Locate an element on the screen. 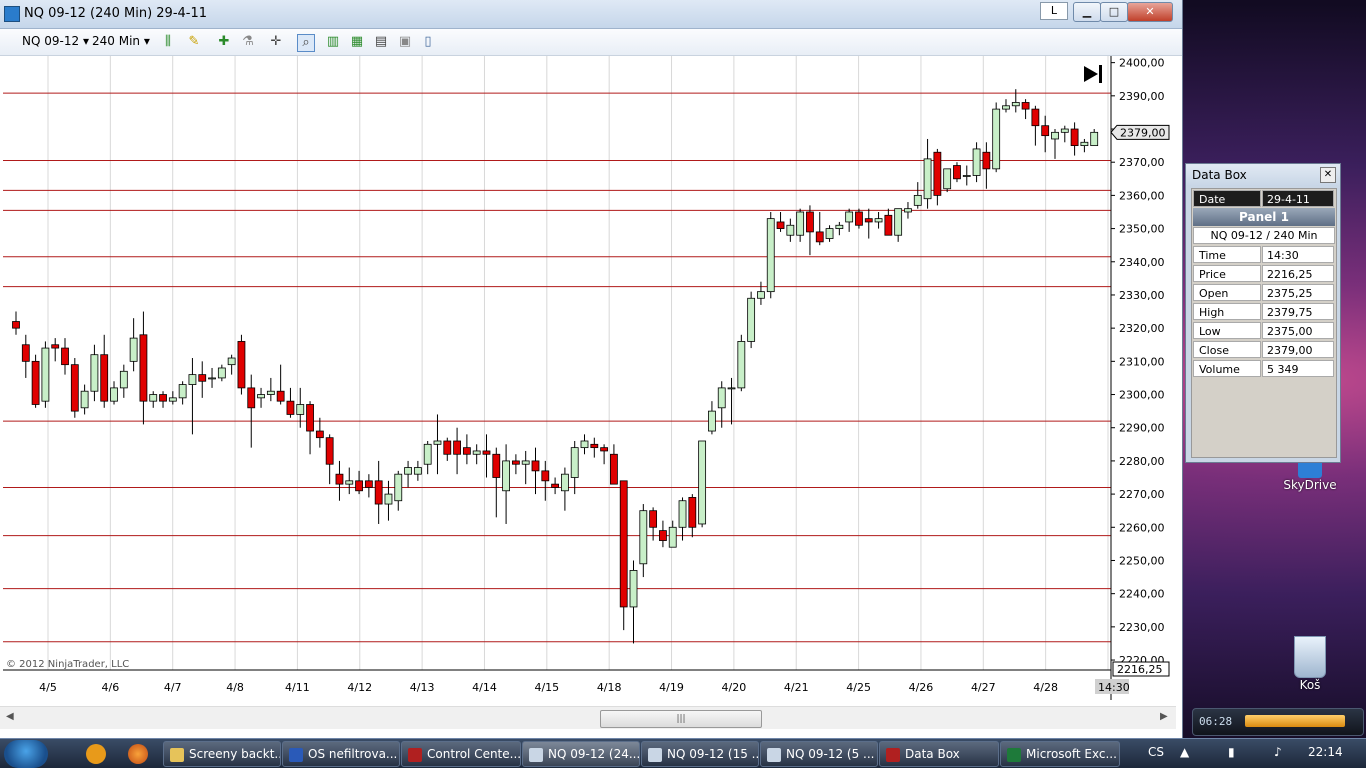 This screenshot has height=768, width=1366. link-button: L is located at coordinates (1054, 11).